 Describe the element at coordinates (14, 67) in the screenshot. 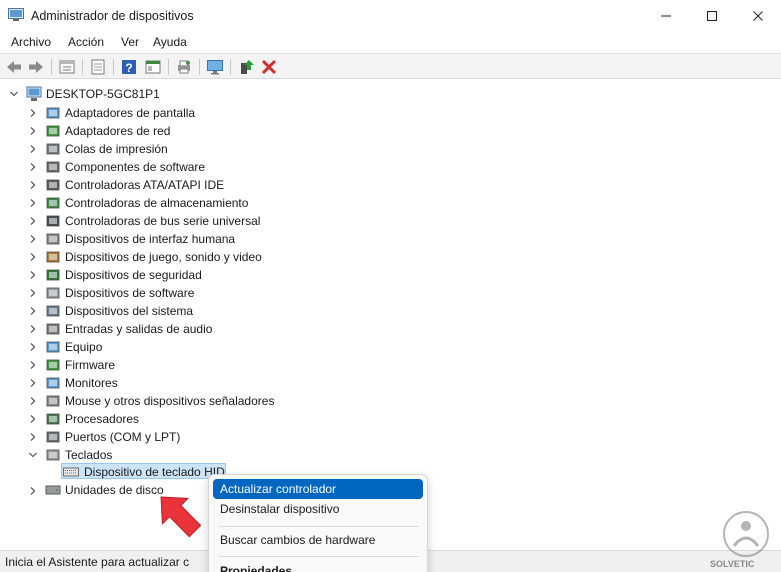

I see `back-icon` at that location.